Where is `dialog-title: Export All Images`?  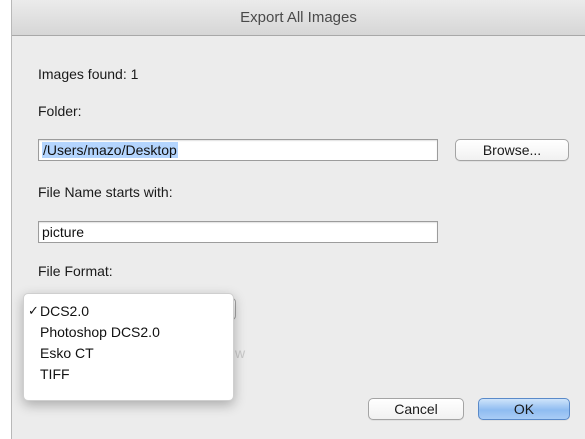
dialog-title: Export All Images is located at coordinates (298, 17).